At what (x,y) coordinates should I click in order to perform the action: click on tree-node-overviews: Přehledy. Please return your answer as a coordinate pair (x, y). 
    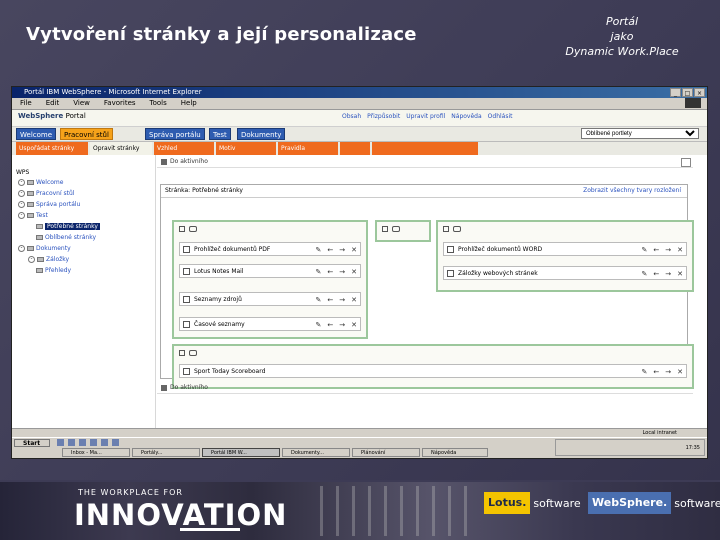
    Looking at the image, I should click on (53, 270).